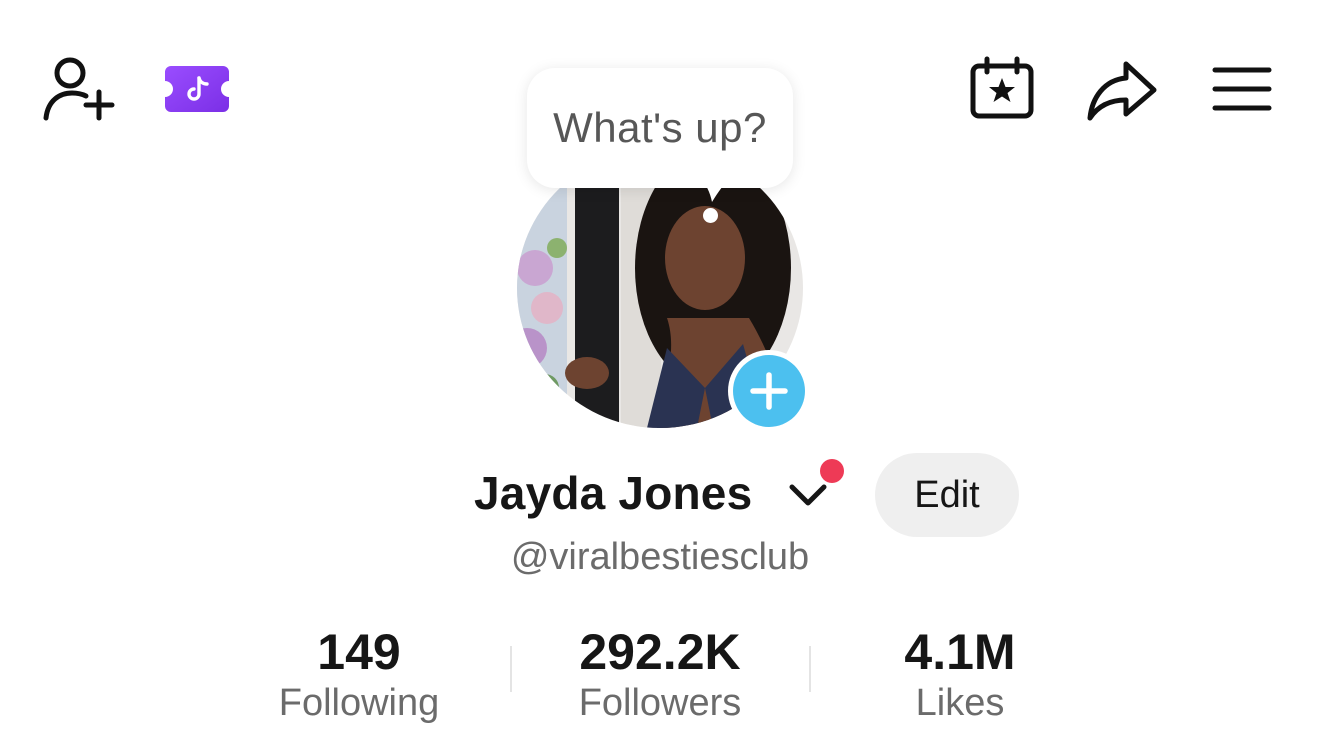 Image resolution: width=1320 pixels, height=729 pixels. I want to click on promo-ticket-button, so click(197, 89).